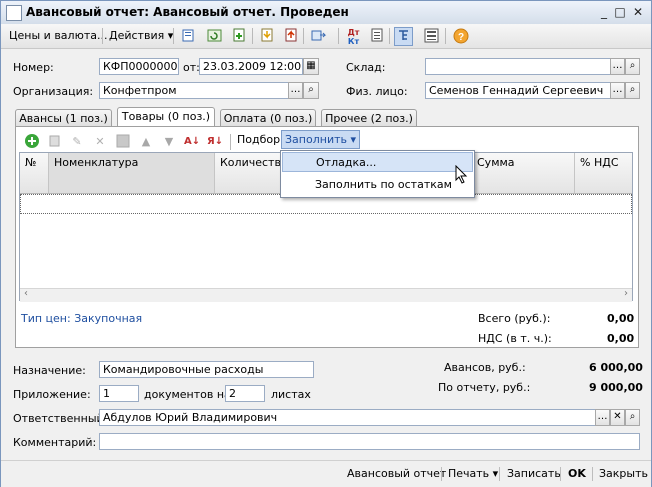 The height and width of the screenshot is (487, 652). Describe the element at coordinates (32, 141) in the screenshot. I see `add-icon` at that location.